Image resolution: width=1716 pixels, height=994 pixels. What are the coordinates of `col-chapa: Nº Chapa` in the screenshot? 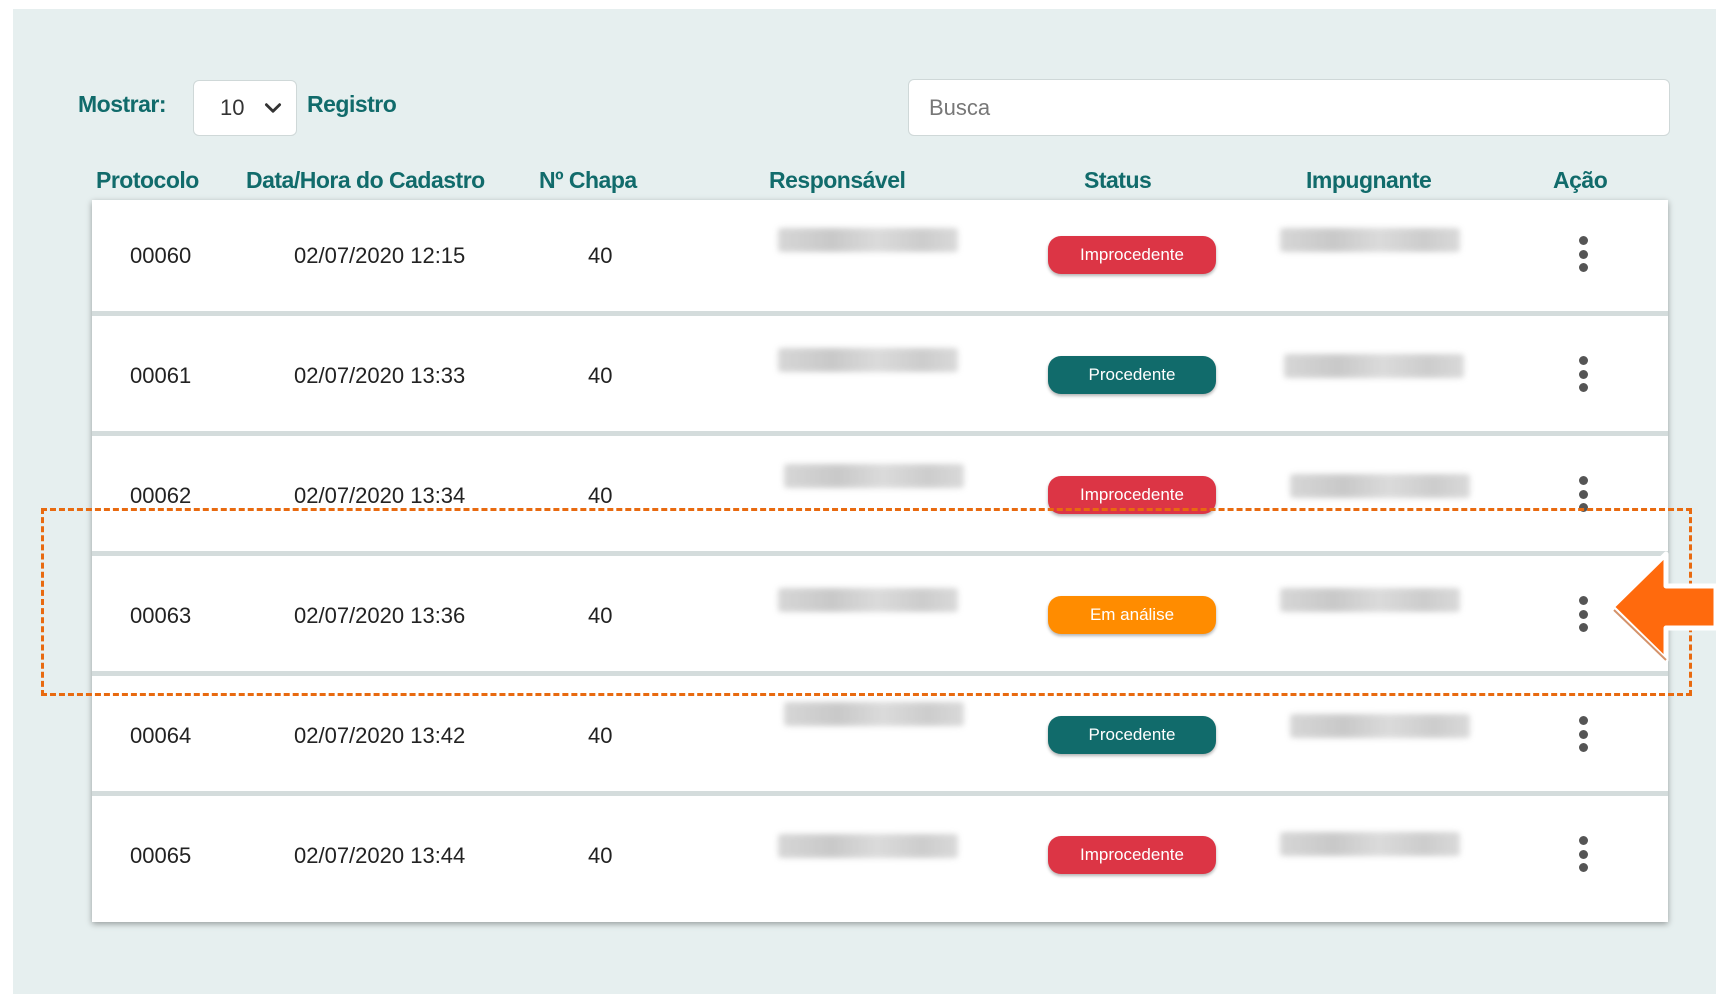 It's located at (588, 180).